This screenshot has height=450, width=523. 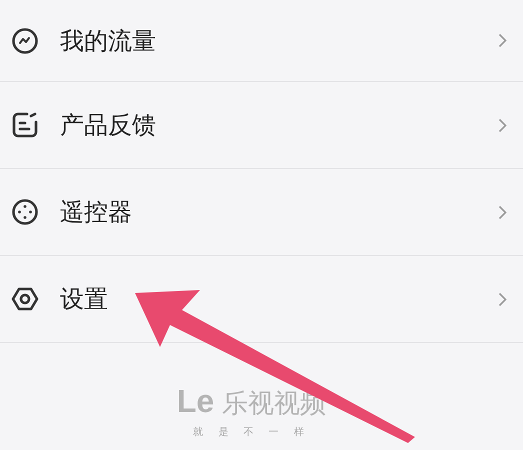 What do you see at coordinates (25, 212) in the screenshot?
I see `remote-control-icon` at bounding box center [25, 212].